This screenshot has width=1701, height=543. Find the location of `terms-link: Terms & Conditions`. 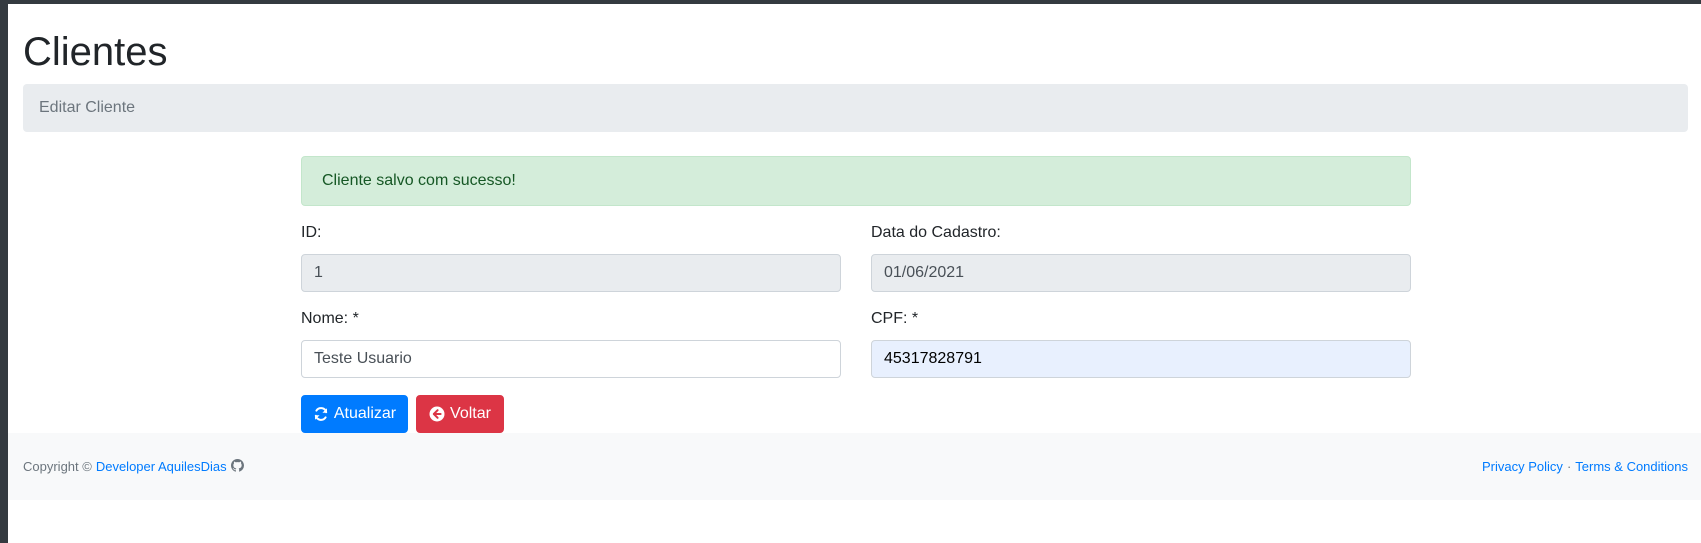

terms-link: Terms & Conditions is located at coordinates (1631, 466).